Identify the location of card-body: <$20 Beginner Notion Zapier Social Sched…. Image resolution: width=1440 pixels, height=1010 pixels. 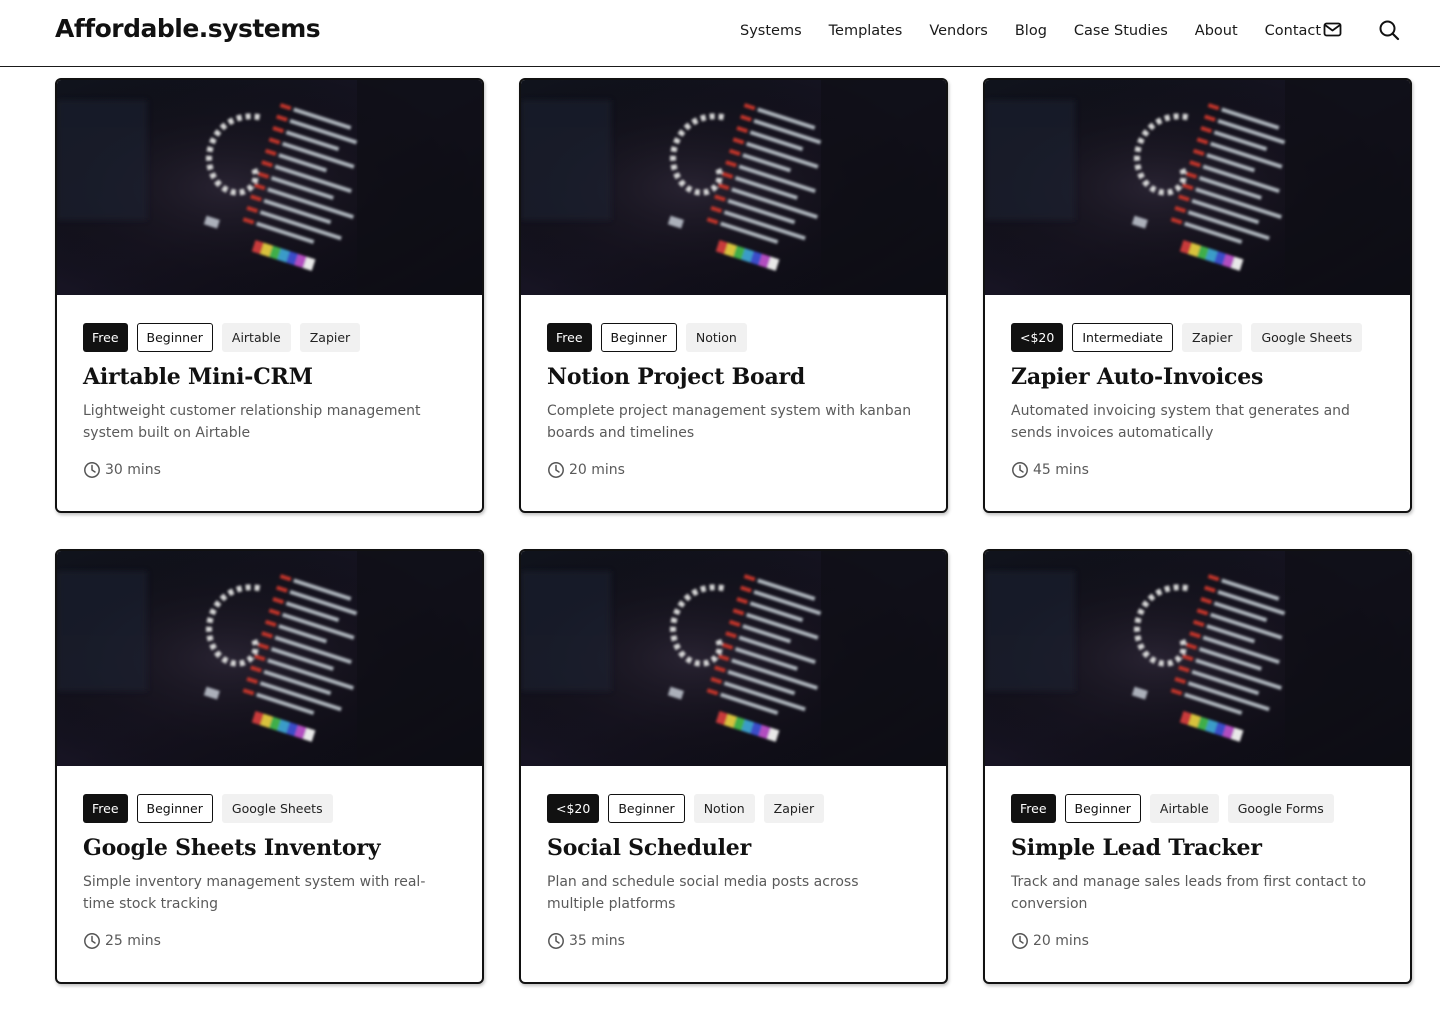
(733, 872).